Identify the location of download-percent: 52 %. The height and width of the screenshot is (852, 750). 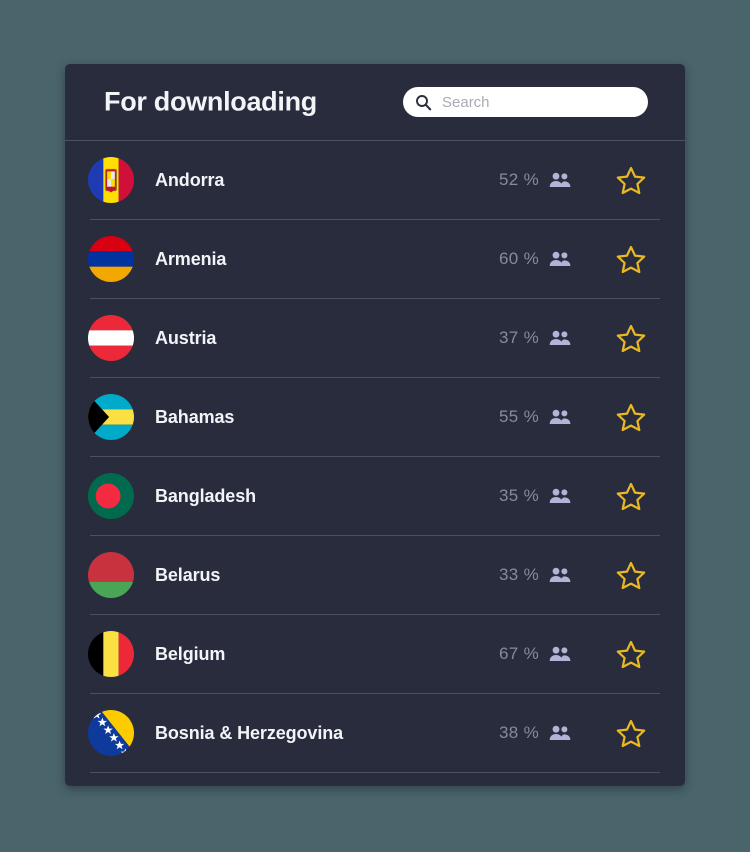
(519, 179).